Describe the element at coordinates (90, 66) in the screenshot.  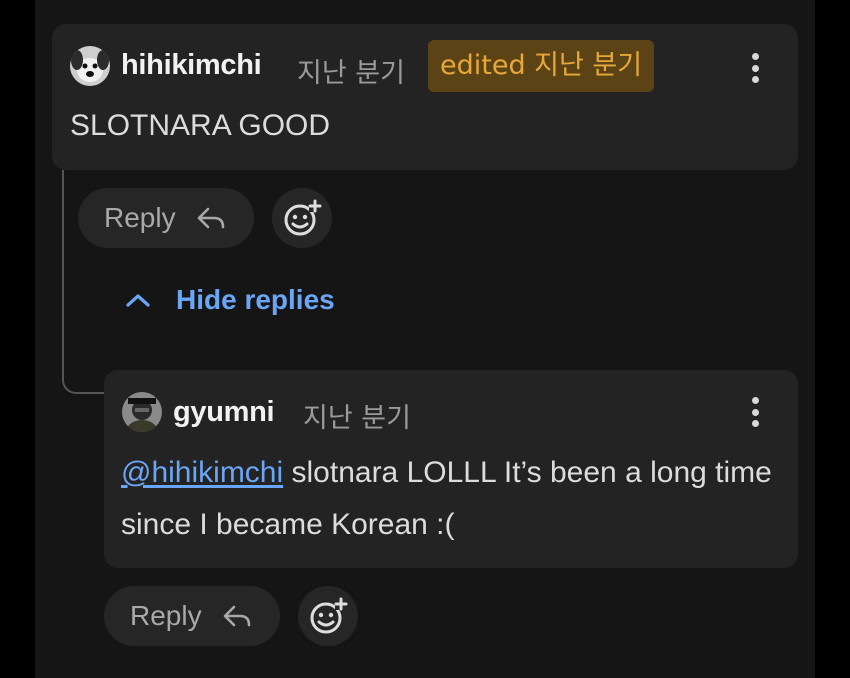
I see `dog-avatar-icon` at that location.